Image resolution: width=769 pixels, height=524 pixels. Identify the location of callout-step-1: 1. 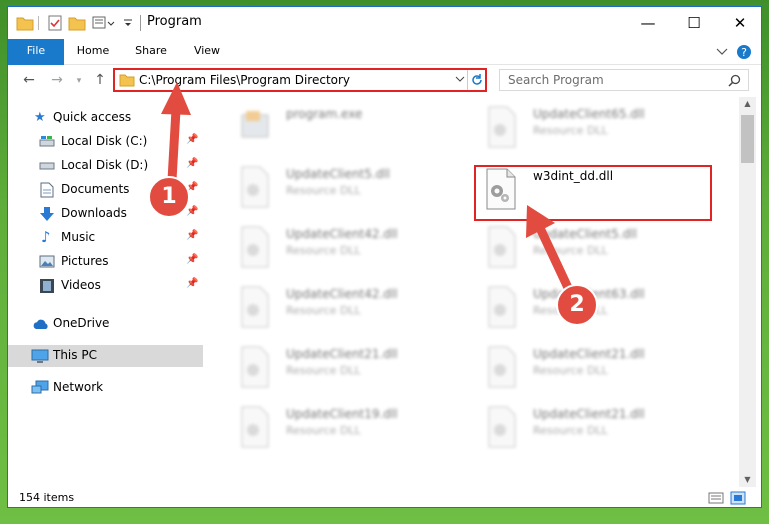
(169, 197).